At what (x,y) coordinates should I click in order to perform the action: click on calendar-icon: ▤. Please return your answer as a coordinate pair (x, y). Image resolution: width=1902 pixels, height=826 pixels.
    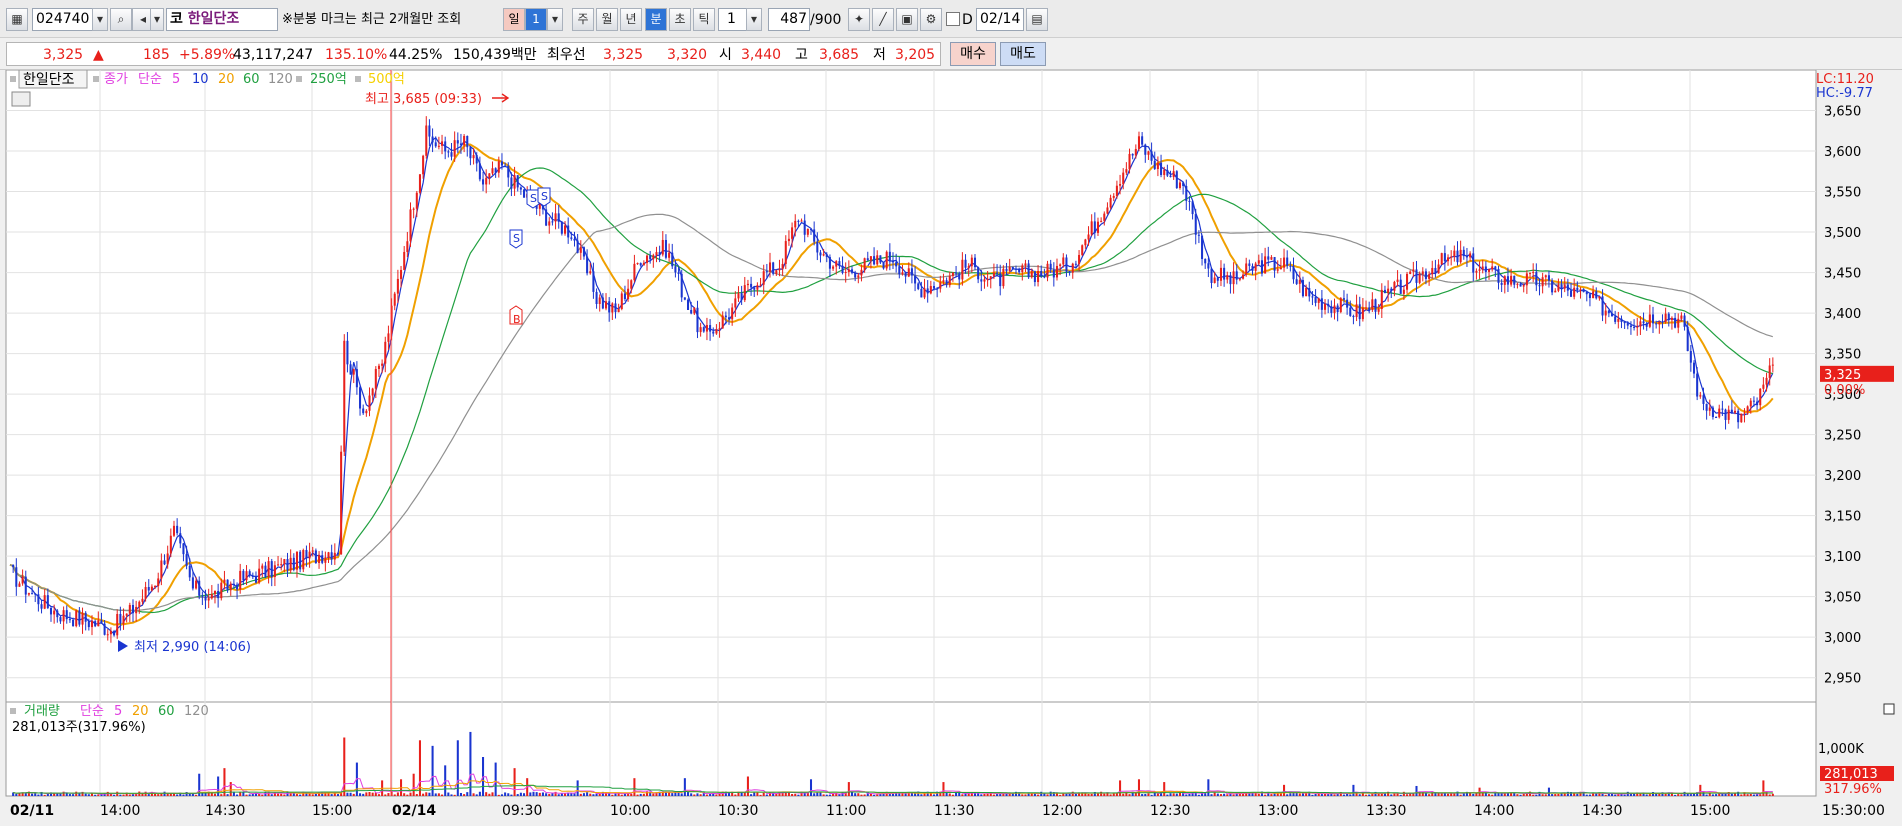
    Looking at the image, I should click on (1037, 19).